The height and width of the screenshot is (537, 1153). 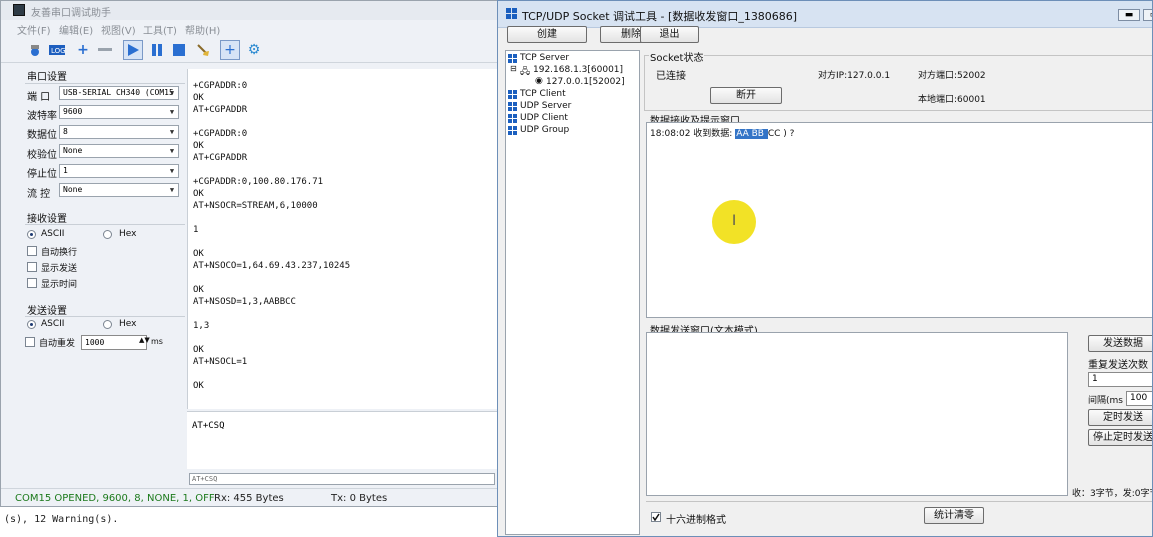 I want to click on send-hex-radio, so click(x=107, y=324).